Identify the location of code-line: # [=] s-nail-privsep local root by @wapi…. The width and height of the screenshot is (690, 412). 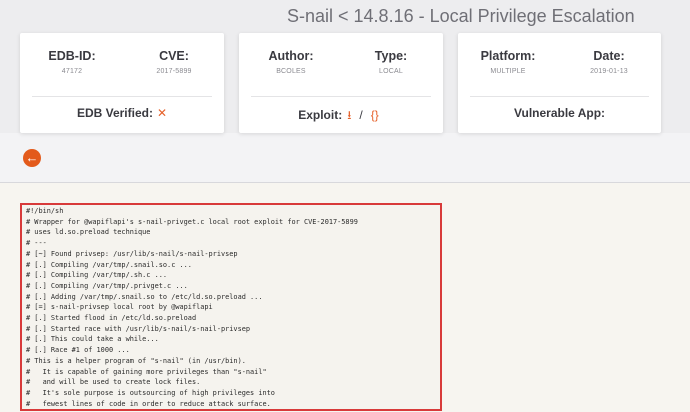
(119, 307).